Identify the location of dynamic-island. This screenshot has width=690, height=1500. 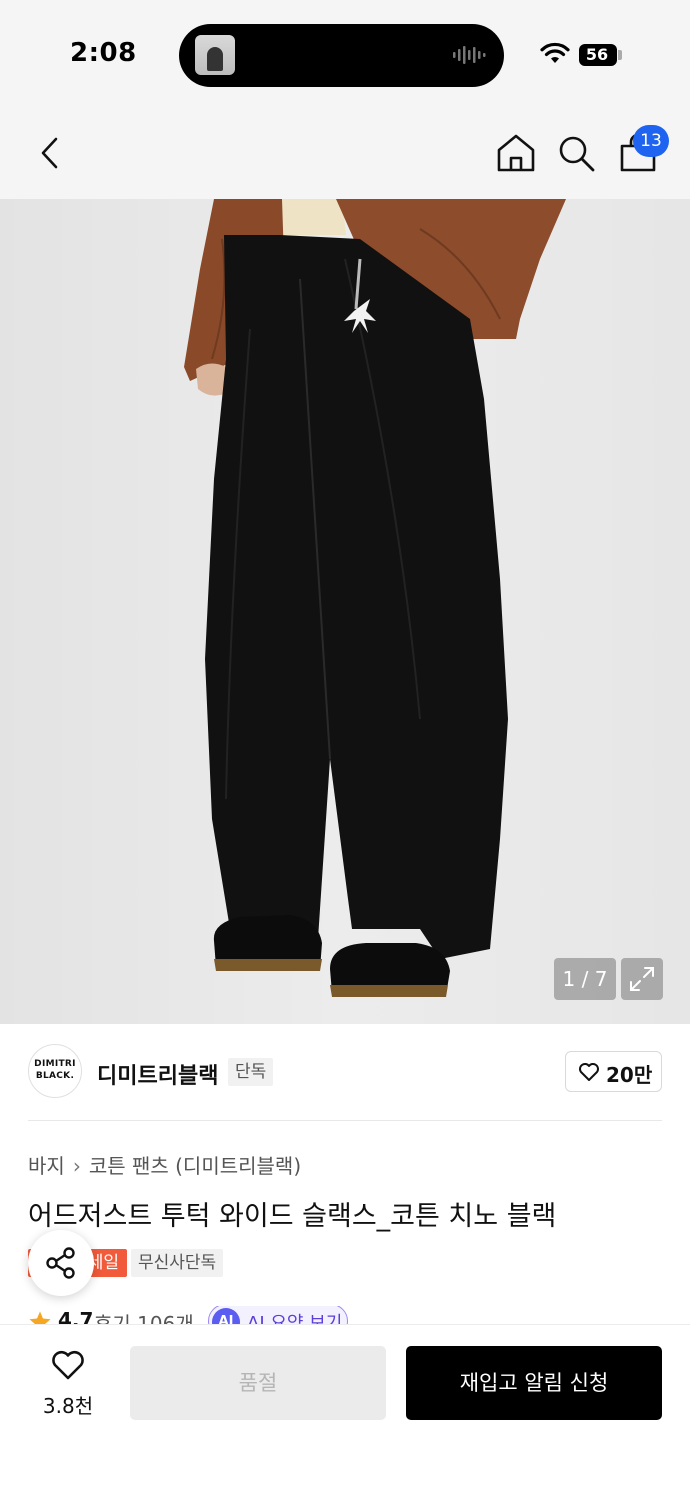
(341, 55).